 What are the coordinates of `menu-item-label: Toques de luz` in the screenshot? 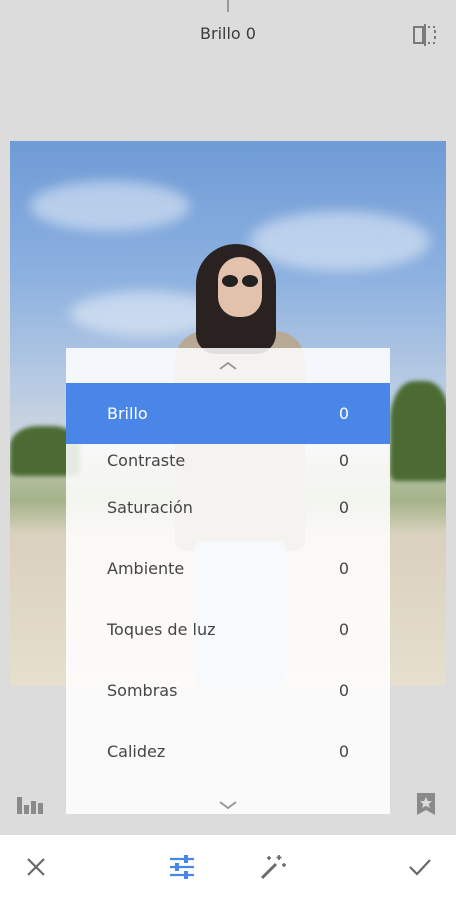 It's located at (161, 629).